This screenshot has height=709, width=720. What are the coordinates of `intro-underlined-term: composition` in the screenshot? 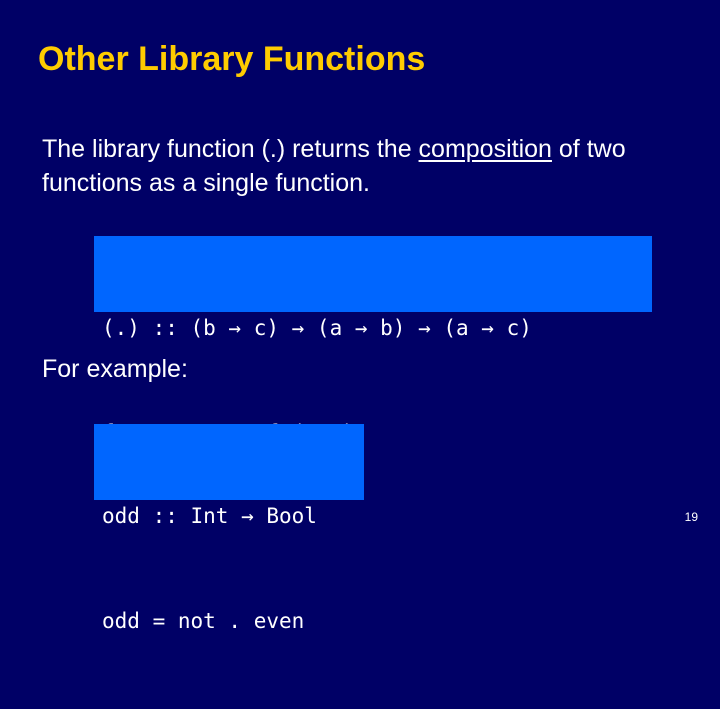 It's located at (485, 149).